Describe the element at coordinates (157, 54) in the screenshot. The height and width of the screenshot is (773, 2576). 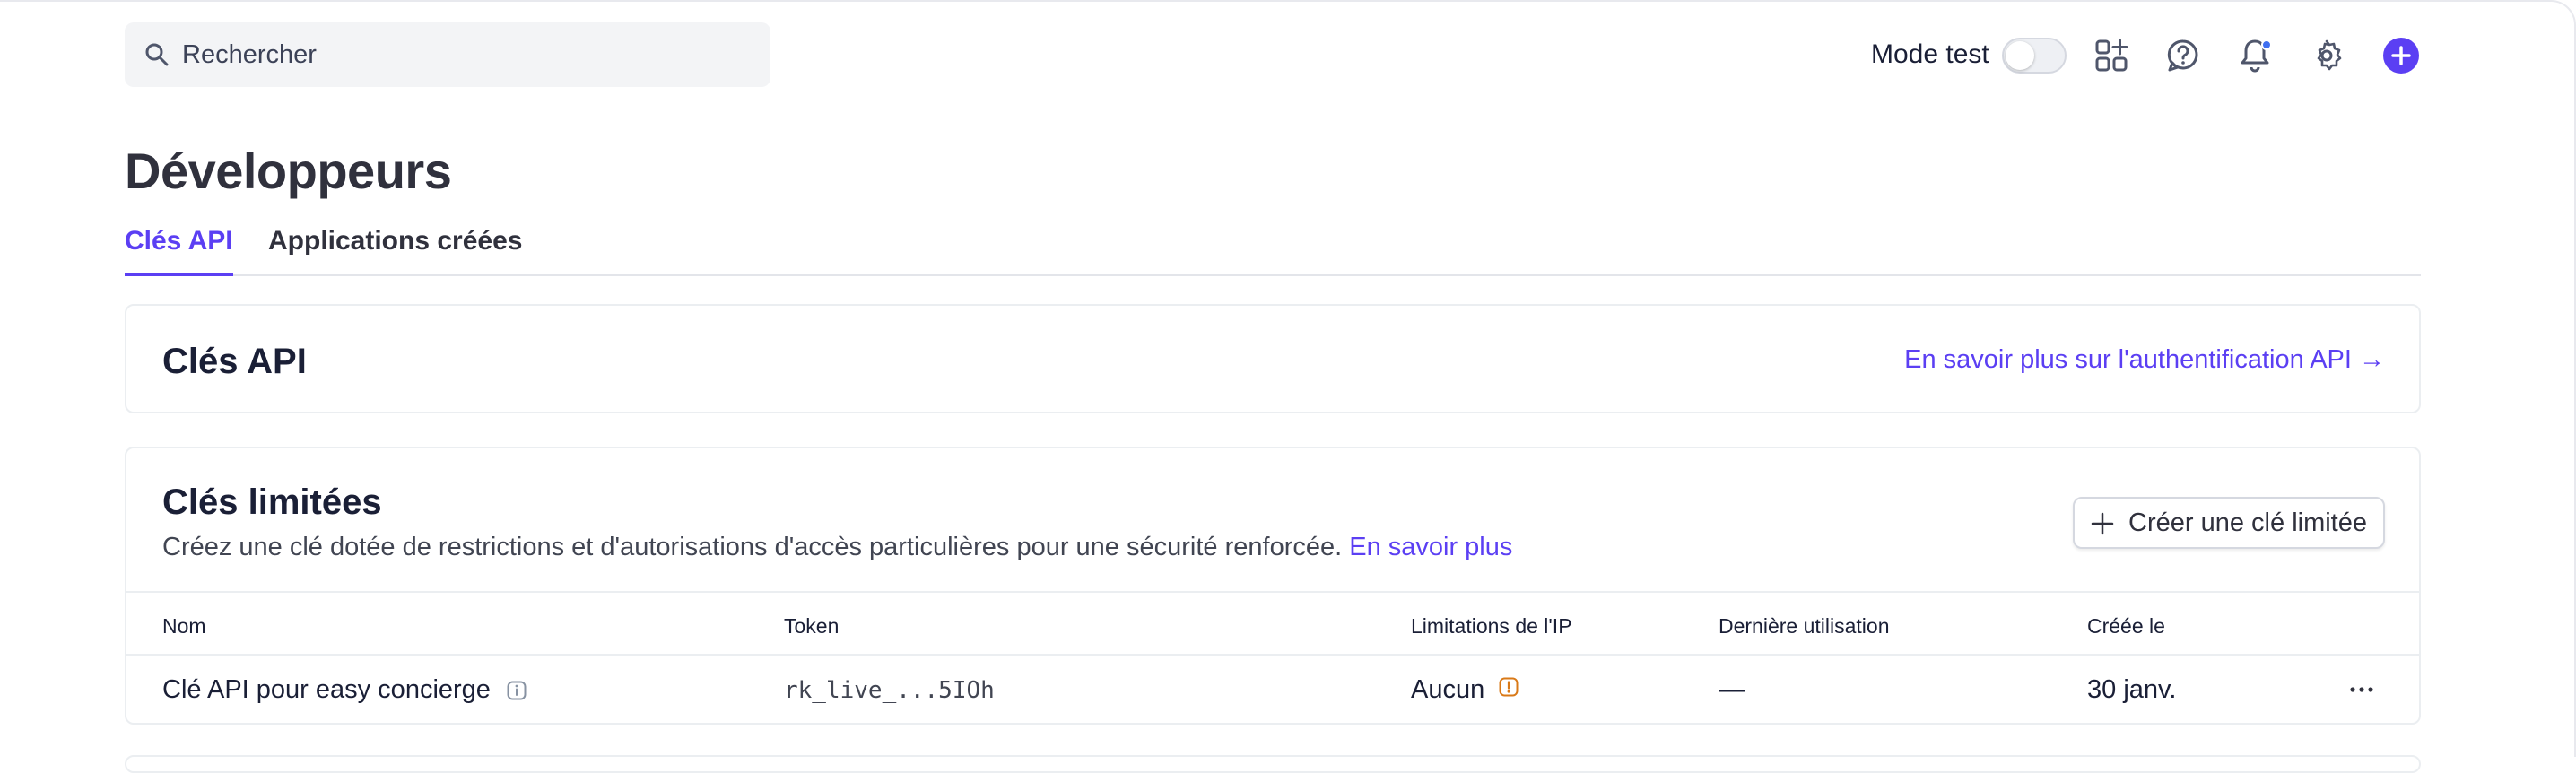
I see `search-icon` at that location.